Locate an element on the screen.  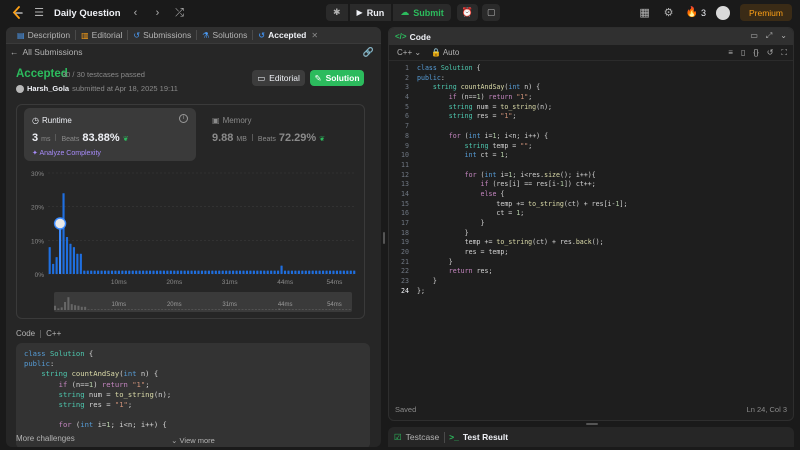
tab-submissions: ↺ Submissions is located at coordinates (163, 35).